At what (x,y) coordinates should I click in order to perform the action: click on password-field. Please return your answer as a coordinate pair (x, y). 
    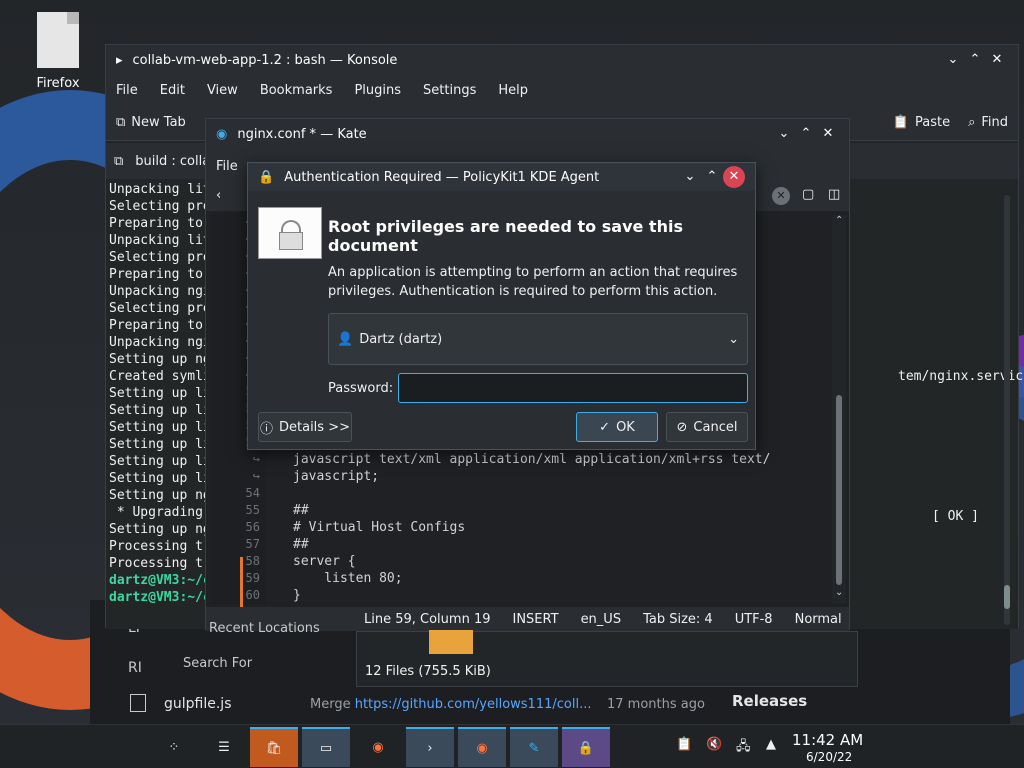
    Looking at the image, I should click on (573, 388).